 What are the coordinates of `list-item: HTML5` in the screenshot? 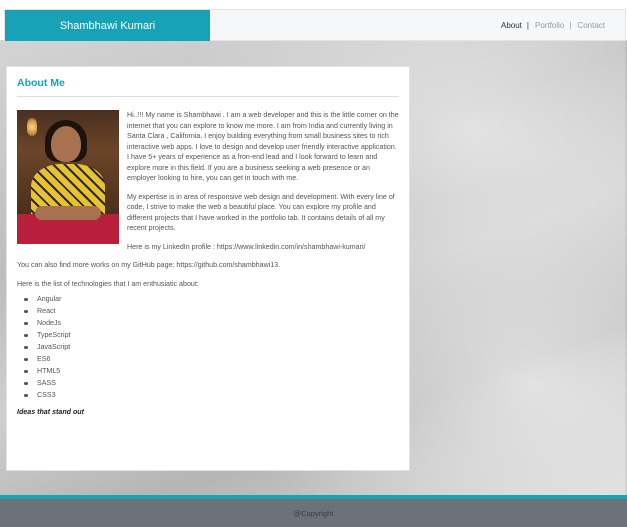 It's located at (211, 371).